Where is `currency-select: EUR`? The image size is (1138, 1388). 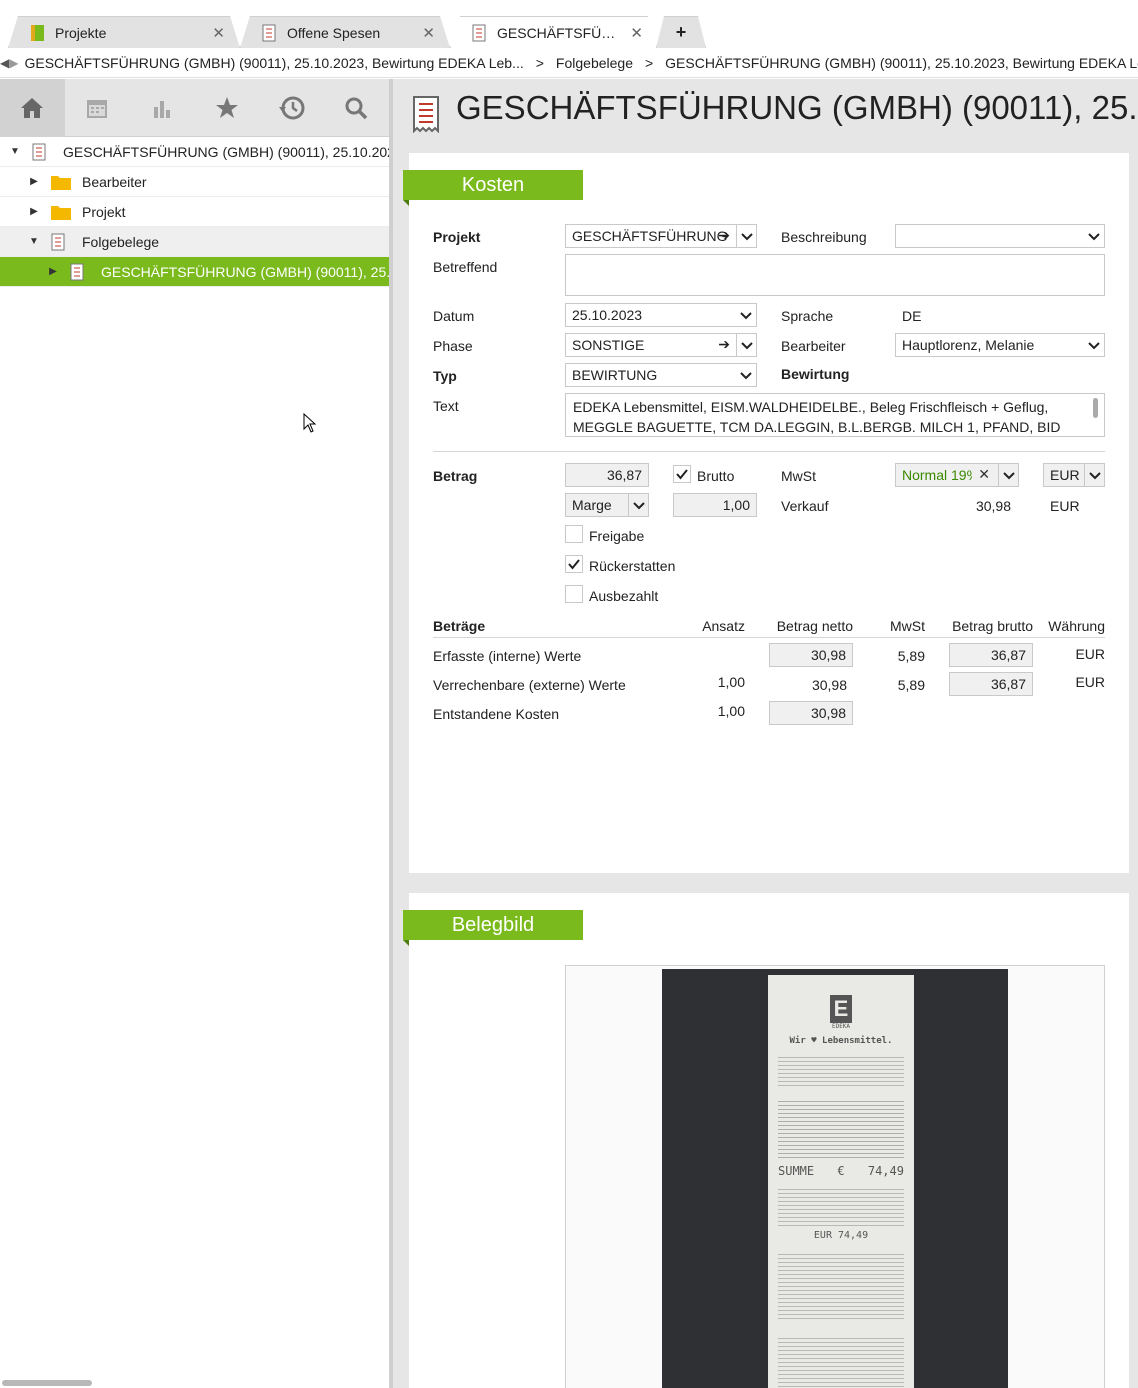
currency-select: EUR is located at coordinates (1074, 475).